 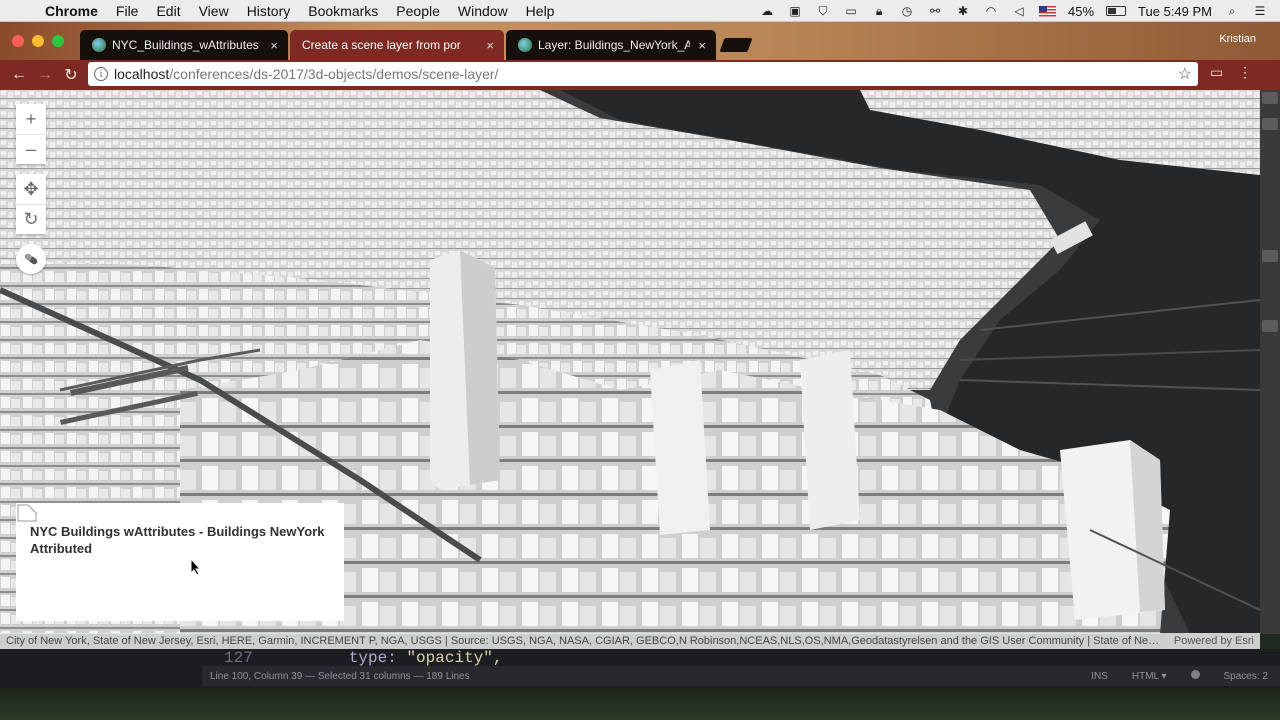 What do you see at coordinates (1048, 11) in the screenshot?
I see `us-flag-icon` at bounding box center [1048, 11].